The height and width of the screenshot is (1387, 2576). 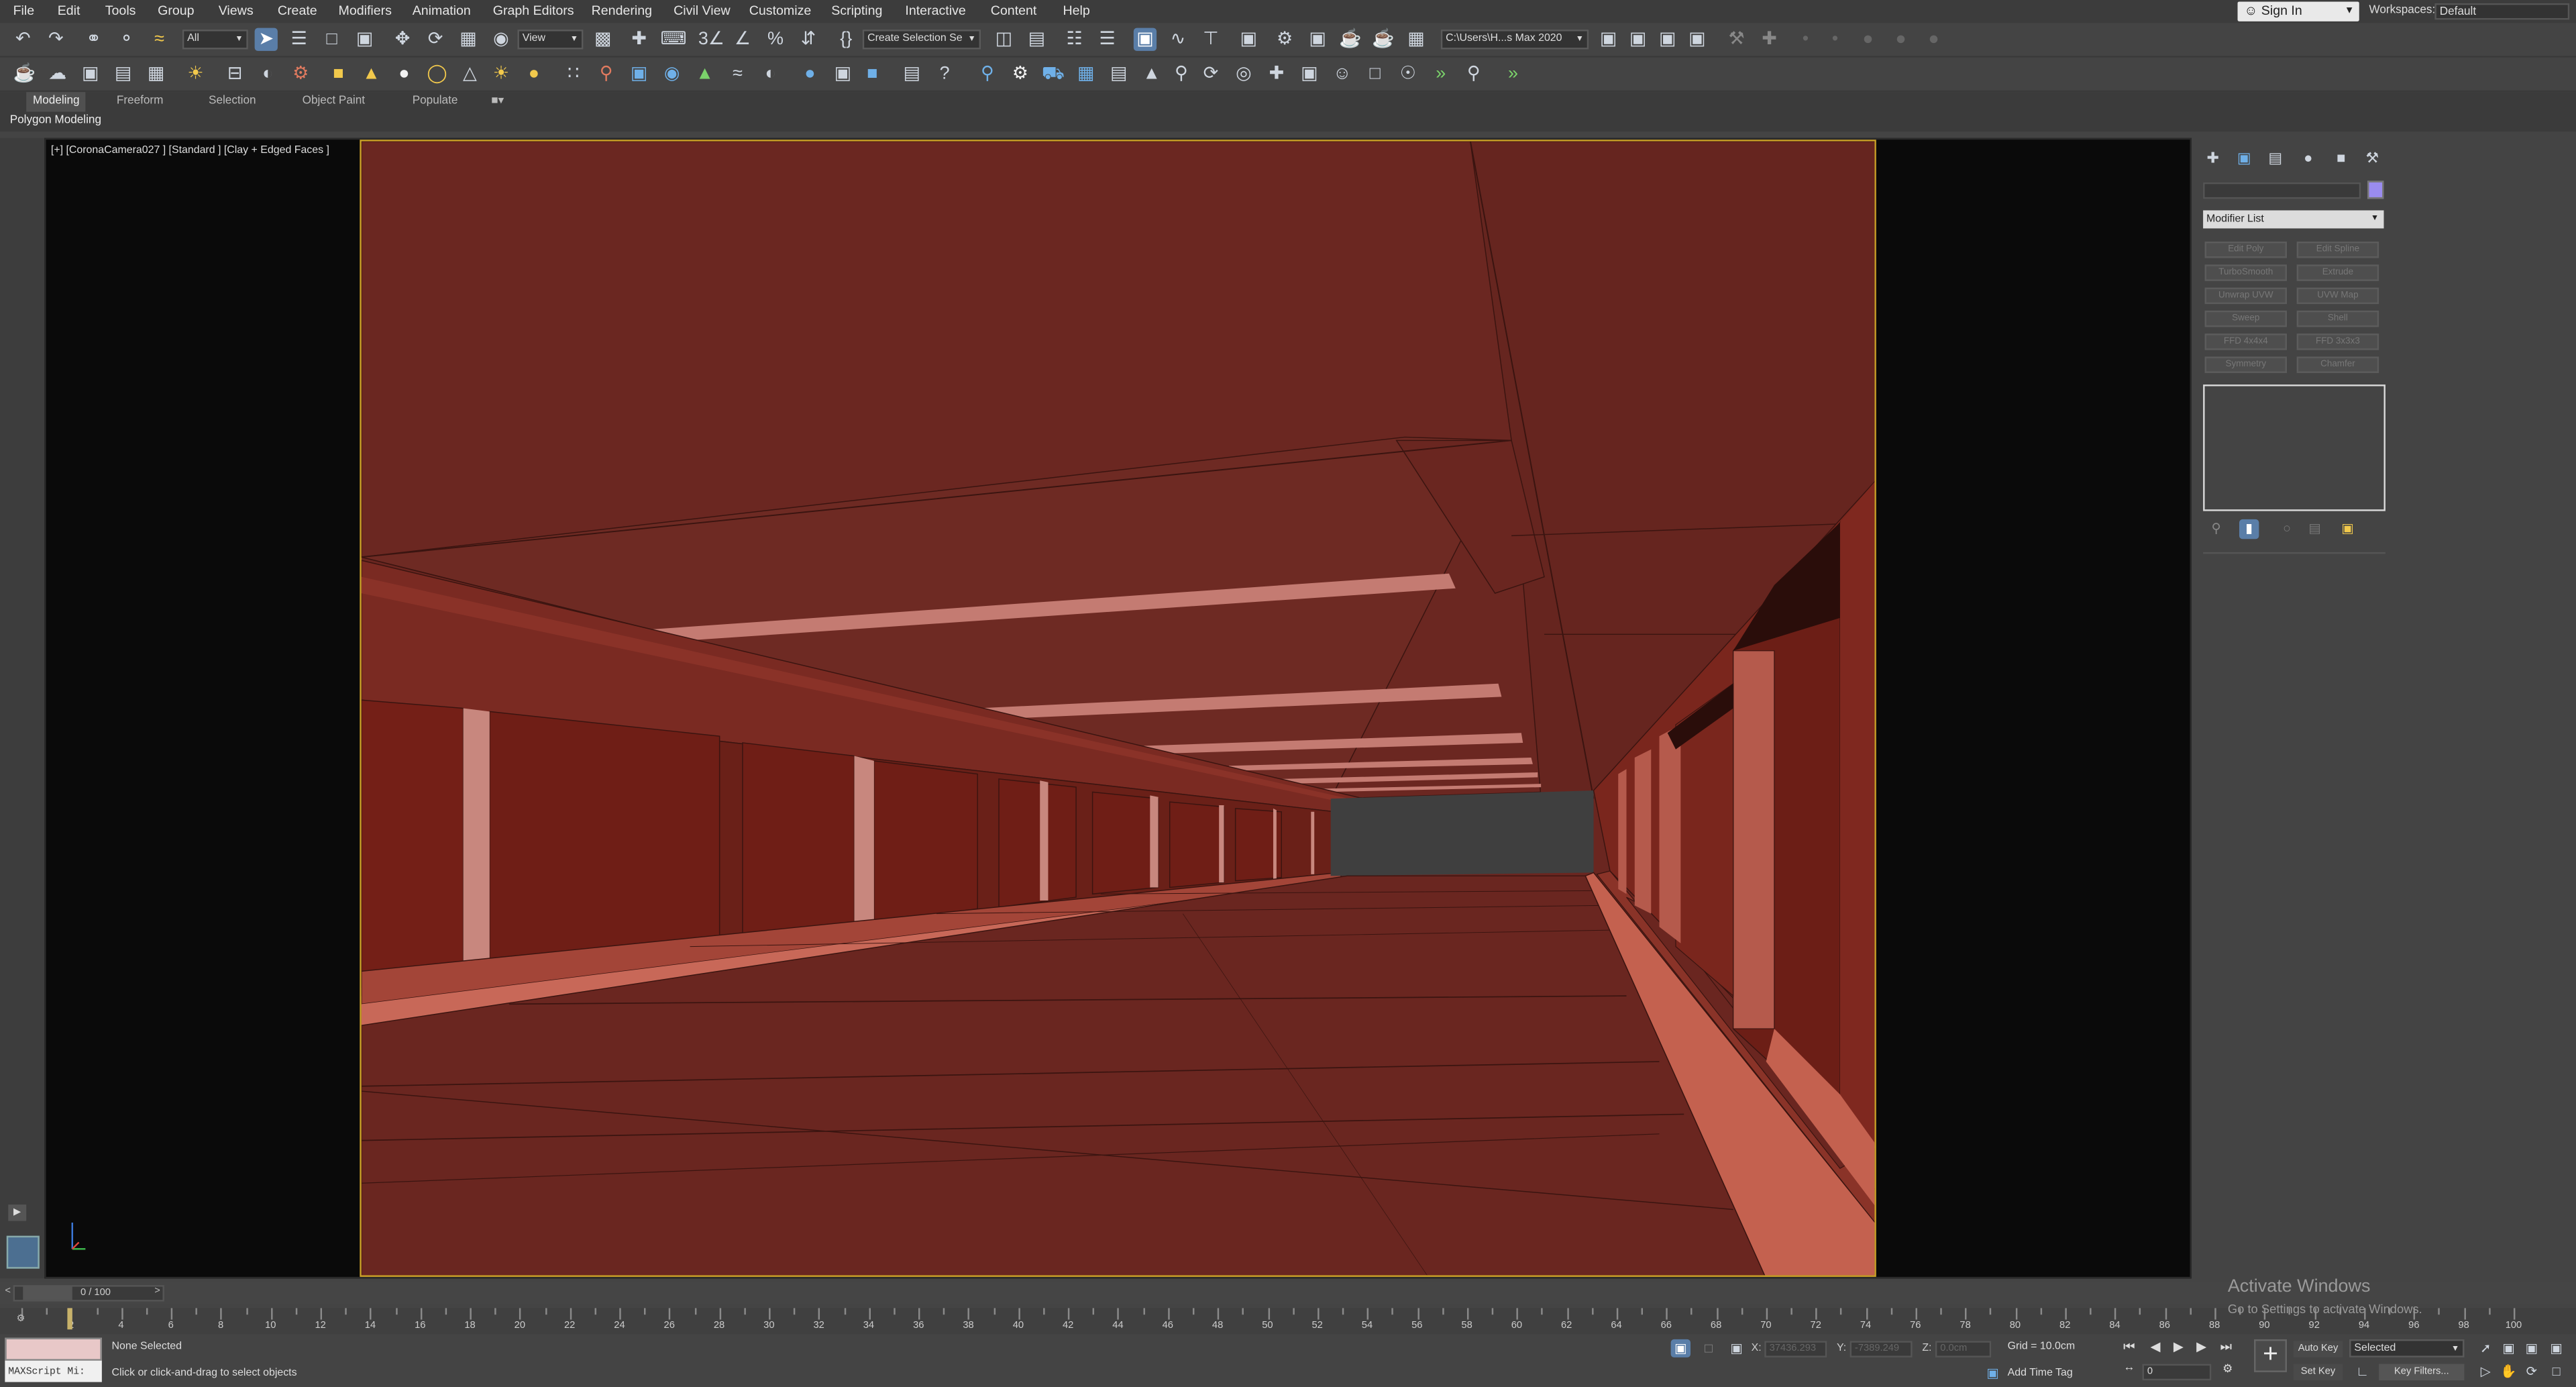 What do you see at coordinates (497, 101) in the screenshot?
I see `ribbon-options-icon: ■▾` at bounding box center [497, 101].